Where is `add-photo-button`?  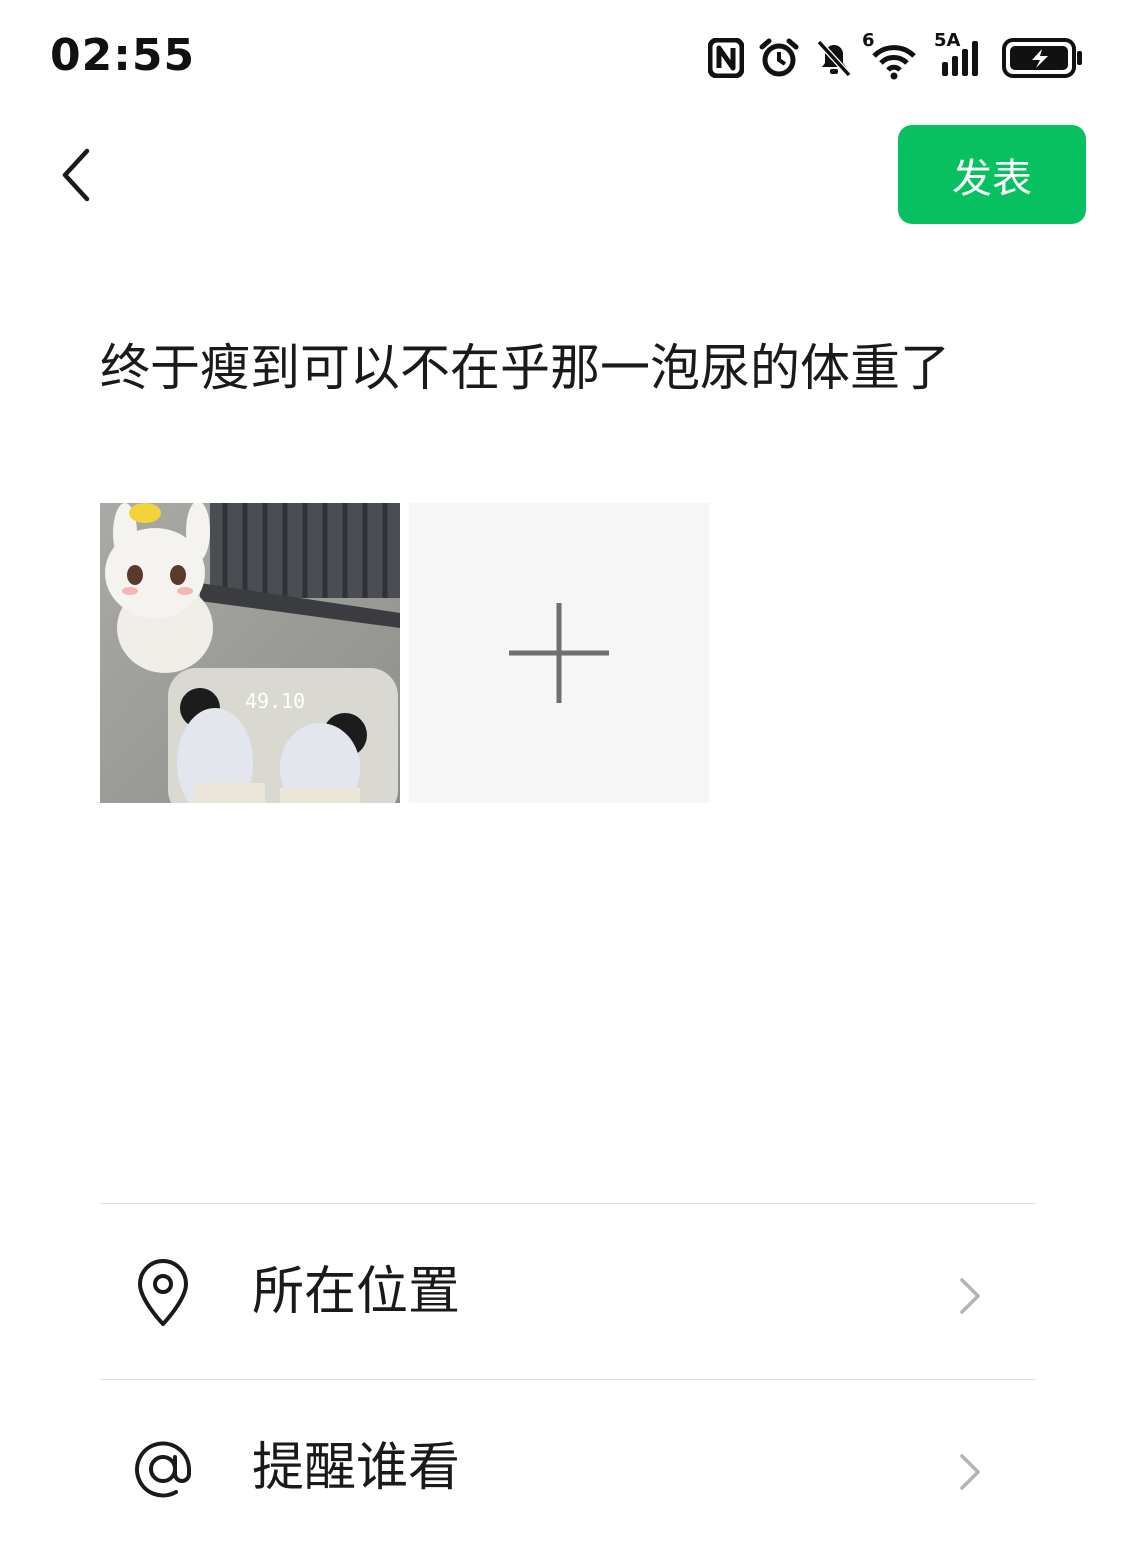
add-photo-button is located at coordinates (559, 653).